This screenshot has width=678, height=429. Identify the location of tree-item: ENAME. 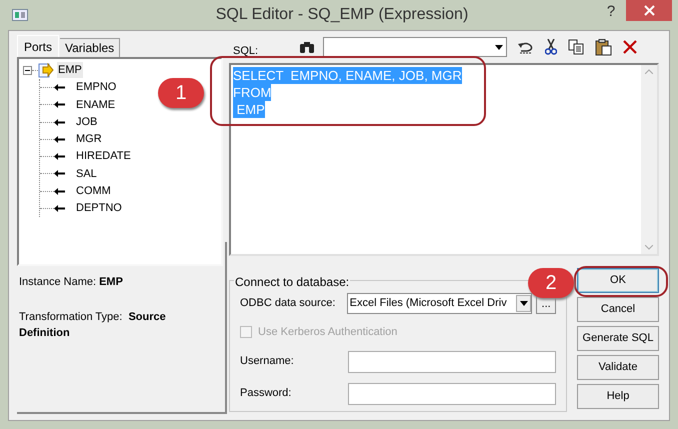
(96, 105).